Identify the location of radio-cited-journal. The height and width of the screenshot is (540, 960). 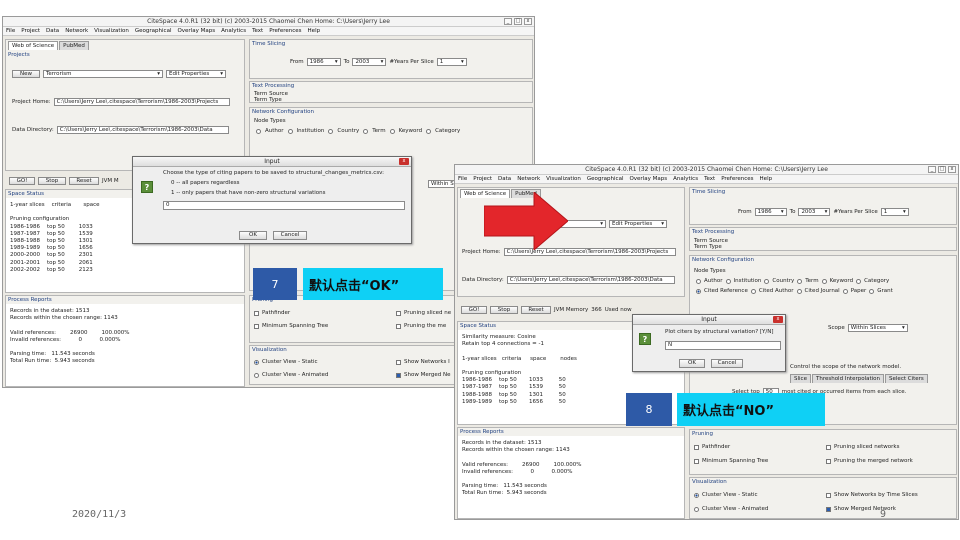
(799, 291).